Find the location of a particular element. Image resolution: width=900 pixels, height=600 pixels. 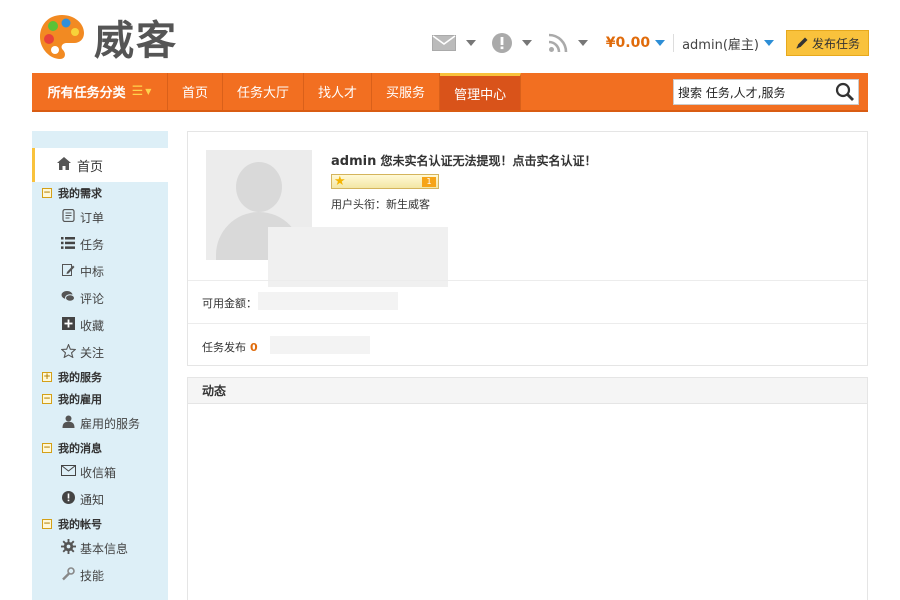

sidebar-group: + 我的服务 is located at coordinates (100, 377).